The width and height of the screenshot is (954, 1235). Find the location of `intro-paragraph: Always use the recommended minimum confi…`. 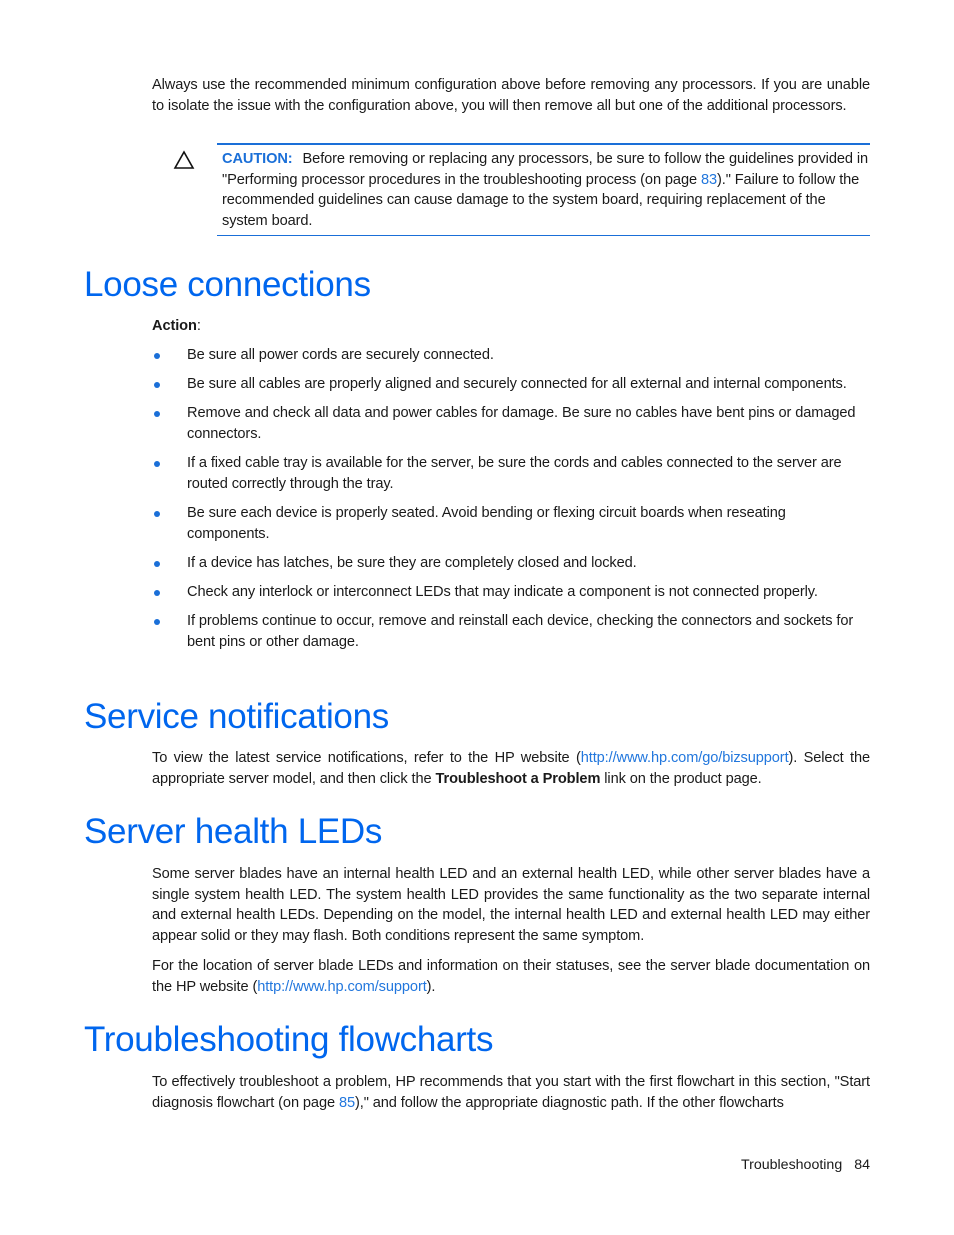

intro-paragraph: Always use the recommended minimum confi… is located at coordinates (511, 95).